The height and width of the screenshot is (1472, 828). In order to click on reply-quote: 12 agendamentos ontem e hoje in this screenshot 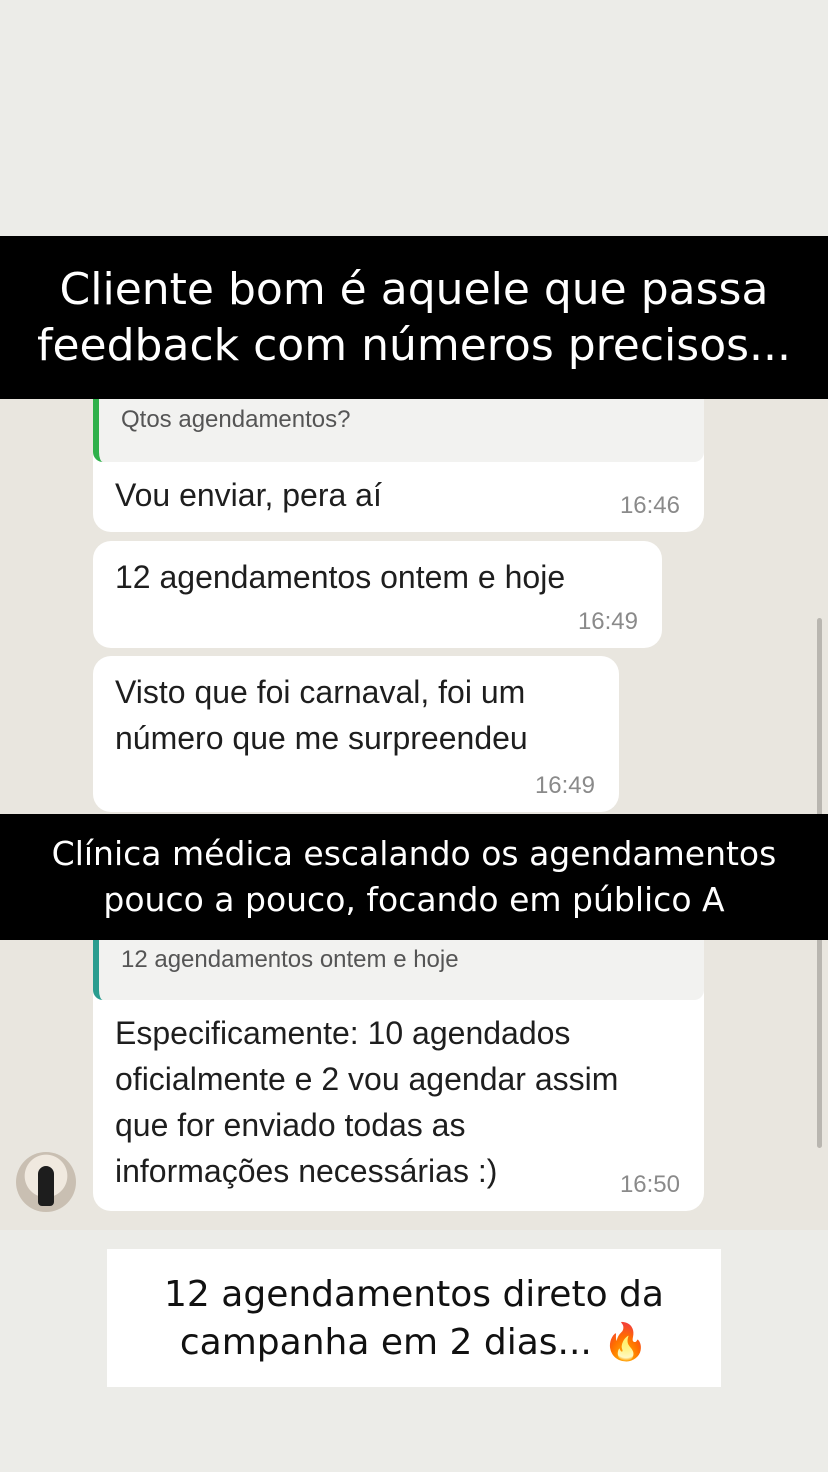, I will do `click(398, 965)`.